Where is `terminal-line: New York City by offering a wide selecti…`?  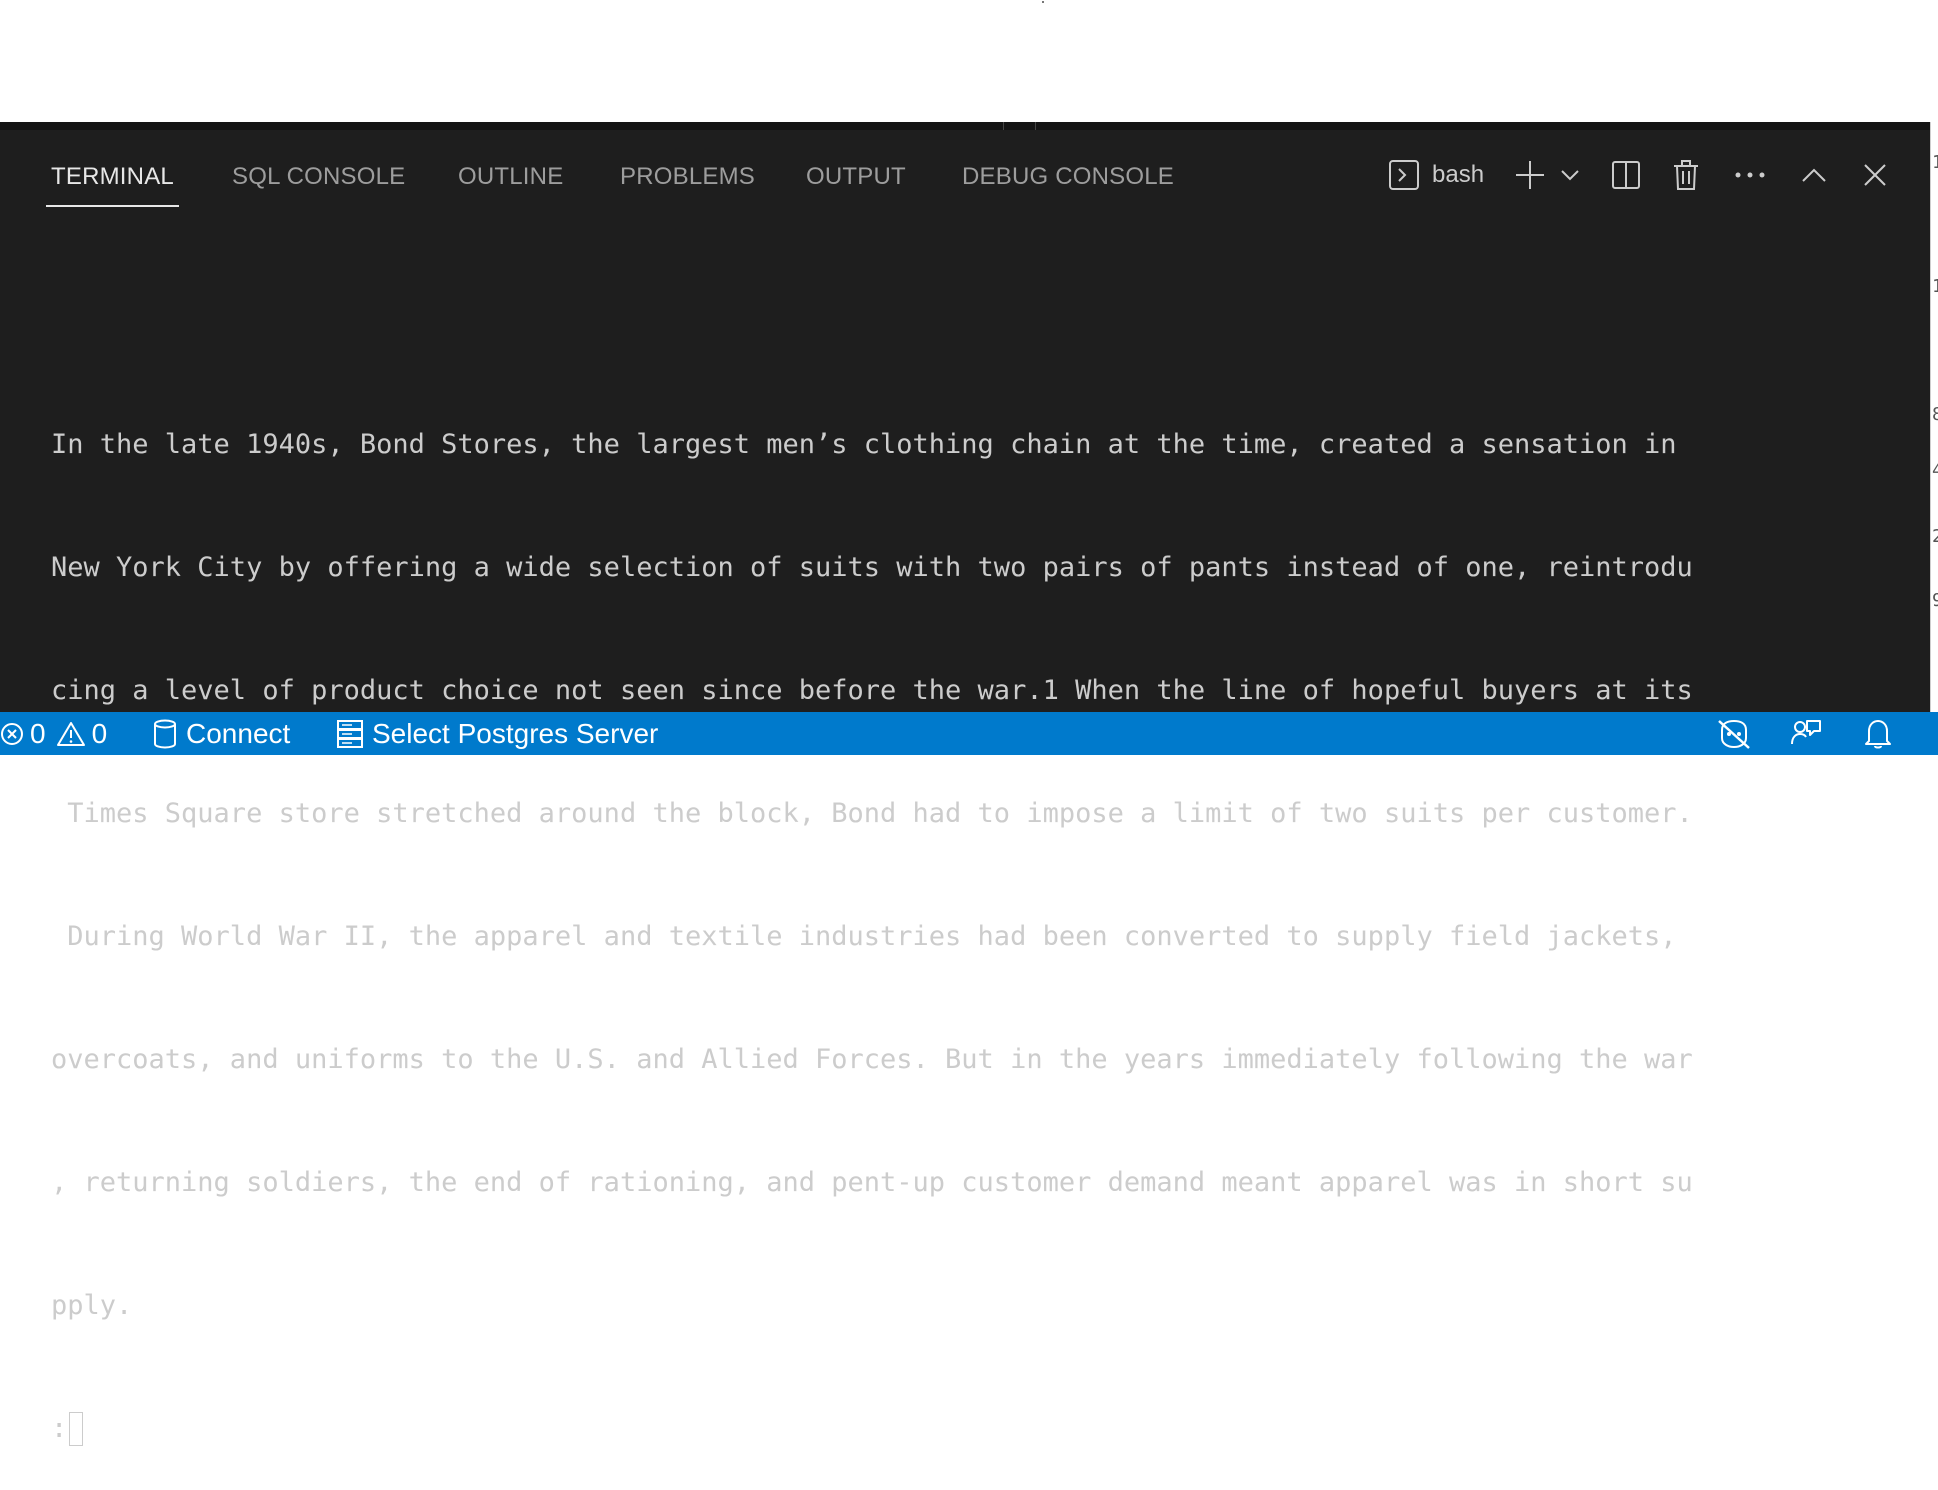
terminal-line: New York City by offering a wide selecti… is located at coordinates (872, 567).